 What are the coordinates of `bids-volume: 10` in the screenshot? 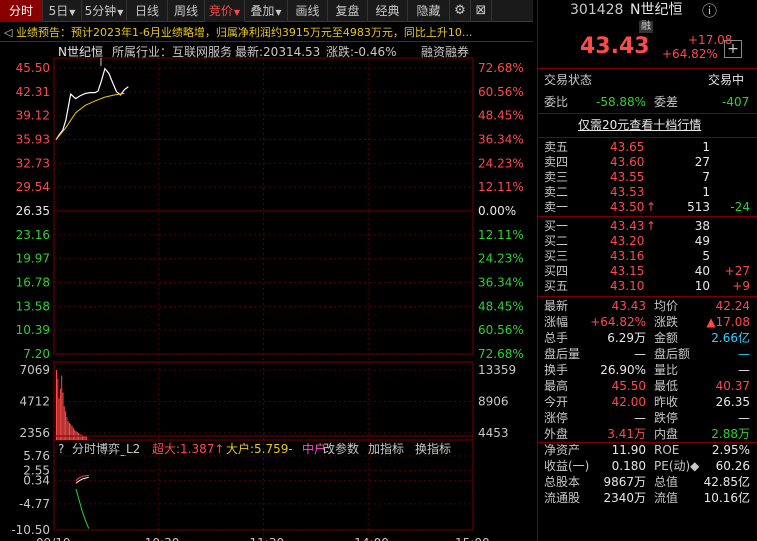 It's located at (702, 286).